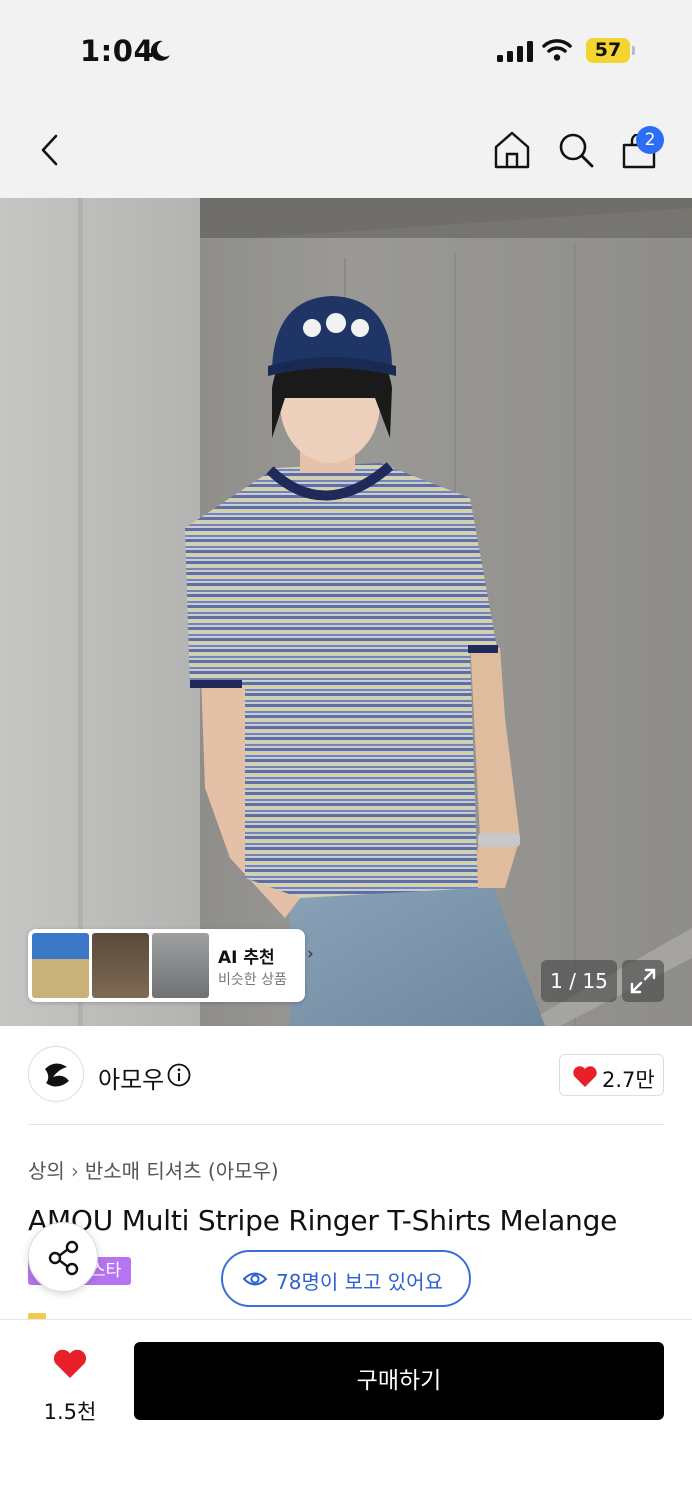 Image resolution: width=692 pixels, height=1500 pixels. Describe the element at coordinates (346, 1124) in the screenshot. I see `divider` at that location.